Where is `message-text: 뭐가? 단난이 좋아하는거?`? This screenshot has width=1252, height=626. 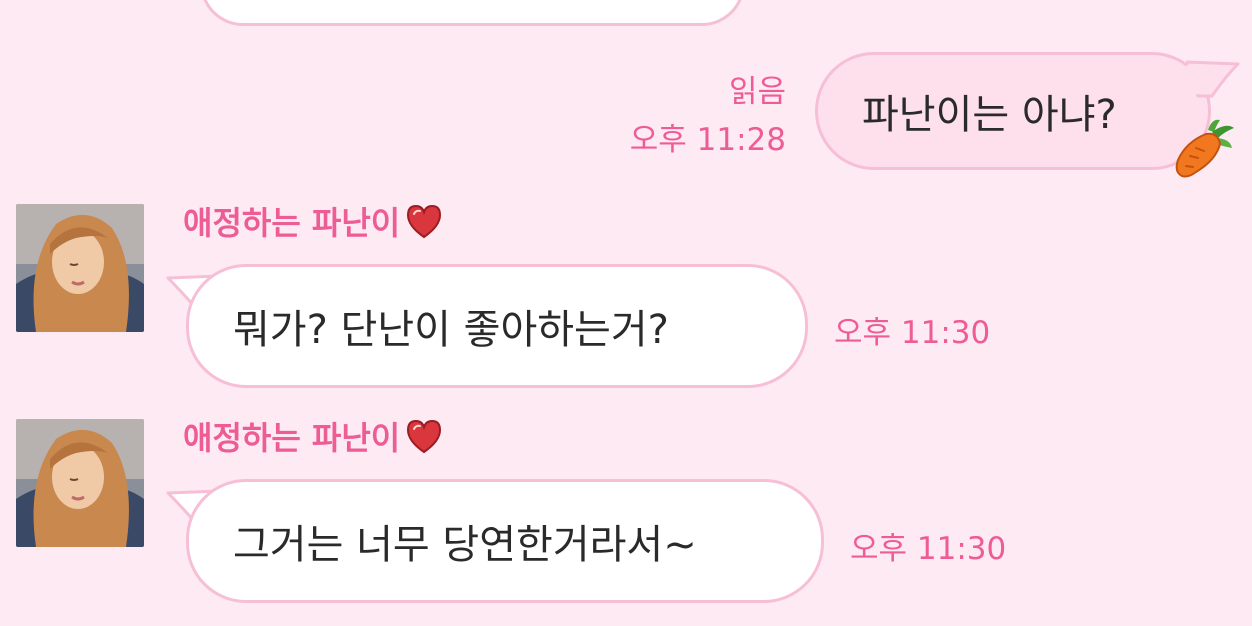 message-text: 뭐가? 단난이 좋아하는거? is located at coordinates (451, 330).